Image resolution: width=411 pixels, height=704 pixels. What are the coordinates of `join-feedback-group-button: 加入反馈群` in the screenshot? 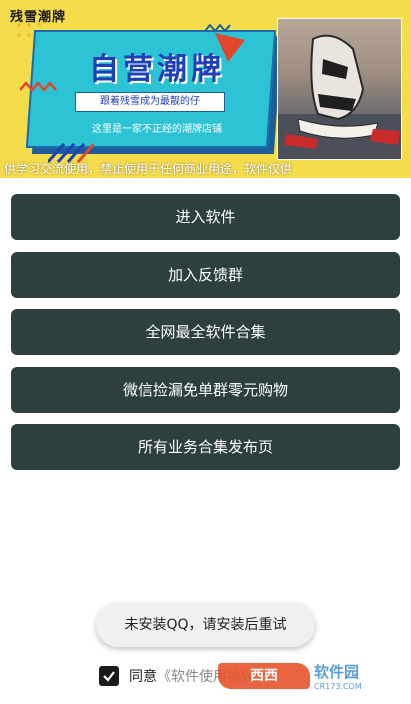 It's located at (205, 274).